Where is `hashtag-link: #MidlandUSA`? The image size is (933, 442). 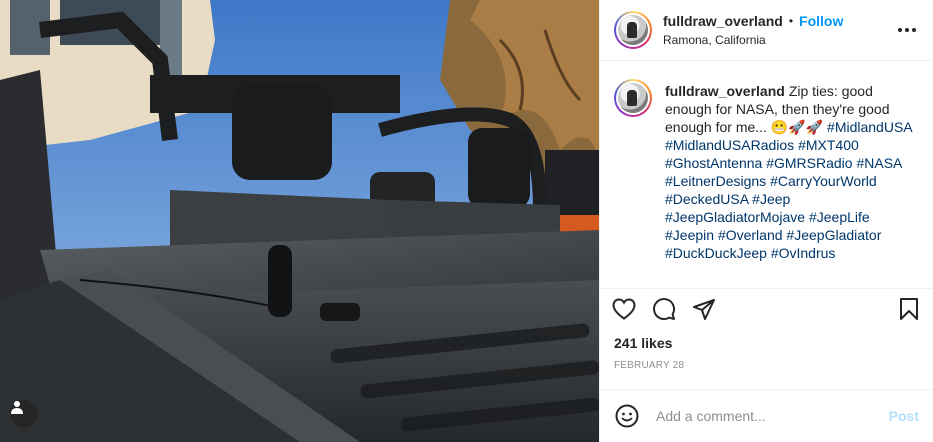 hashtag-link: #MidlandUSA is located at coordinates (869, 127).